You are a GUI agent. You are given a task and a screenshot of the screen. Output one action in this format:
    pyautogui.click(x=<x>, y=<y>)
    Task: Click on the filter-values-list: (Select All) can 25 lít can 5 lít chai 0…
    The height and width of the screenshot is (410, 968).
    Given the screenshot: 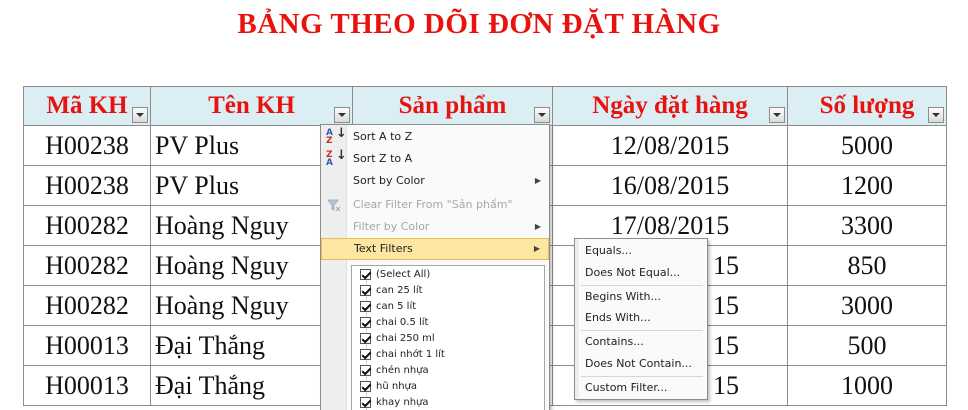 What is the action you would take?
    pyautogui.click(x=448, y=337)
    